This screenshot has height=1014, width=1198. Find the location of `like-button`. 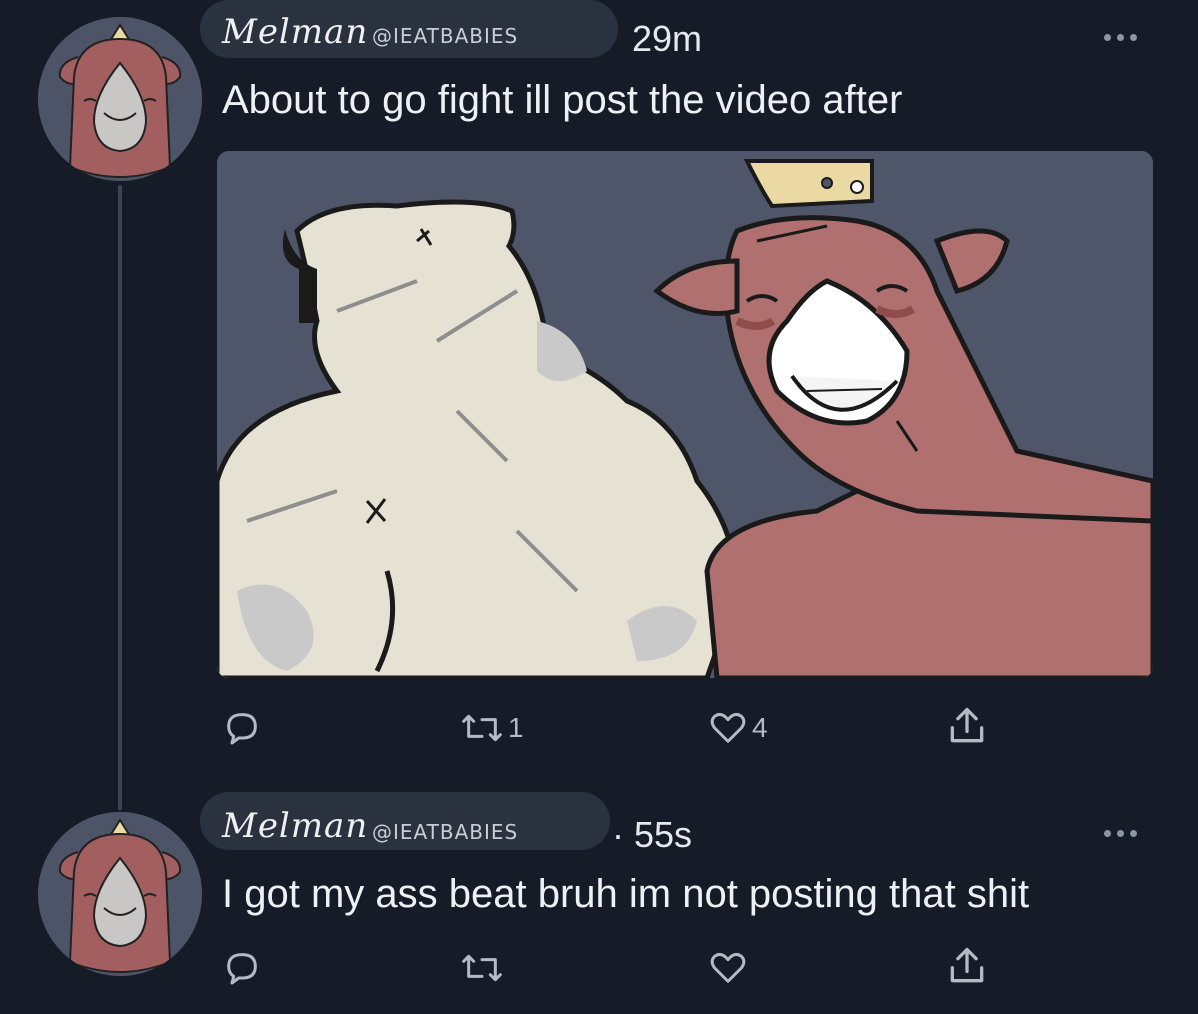

like-button is located at coordinates (730, 968).